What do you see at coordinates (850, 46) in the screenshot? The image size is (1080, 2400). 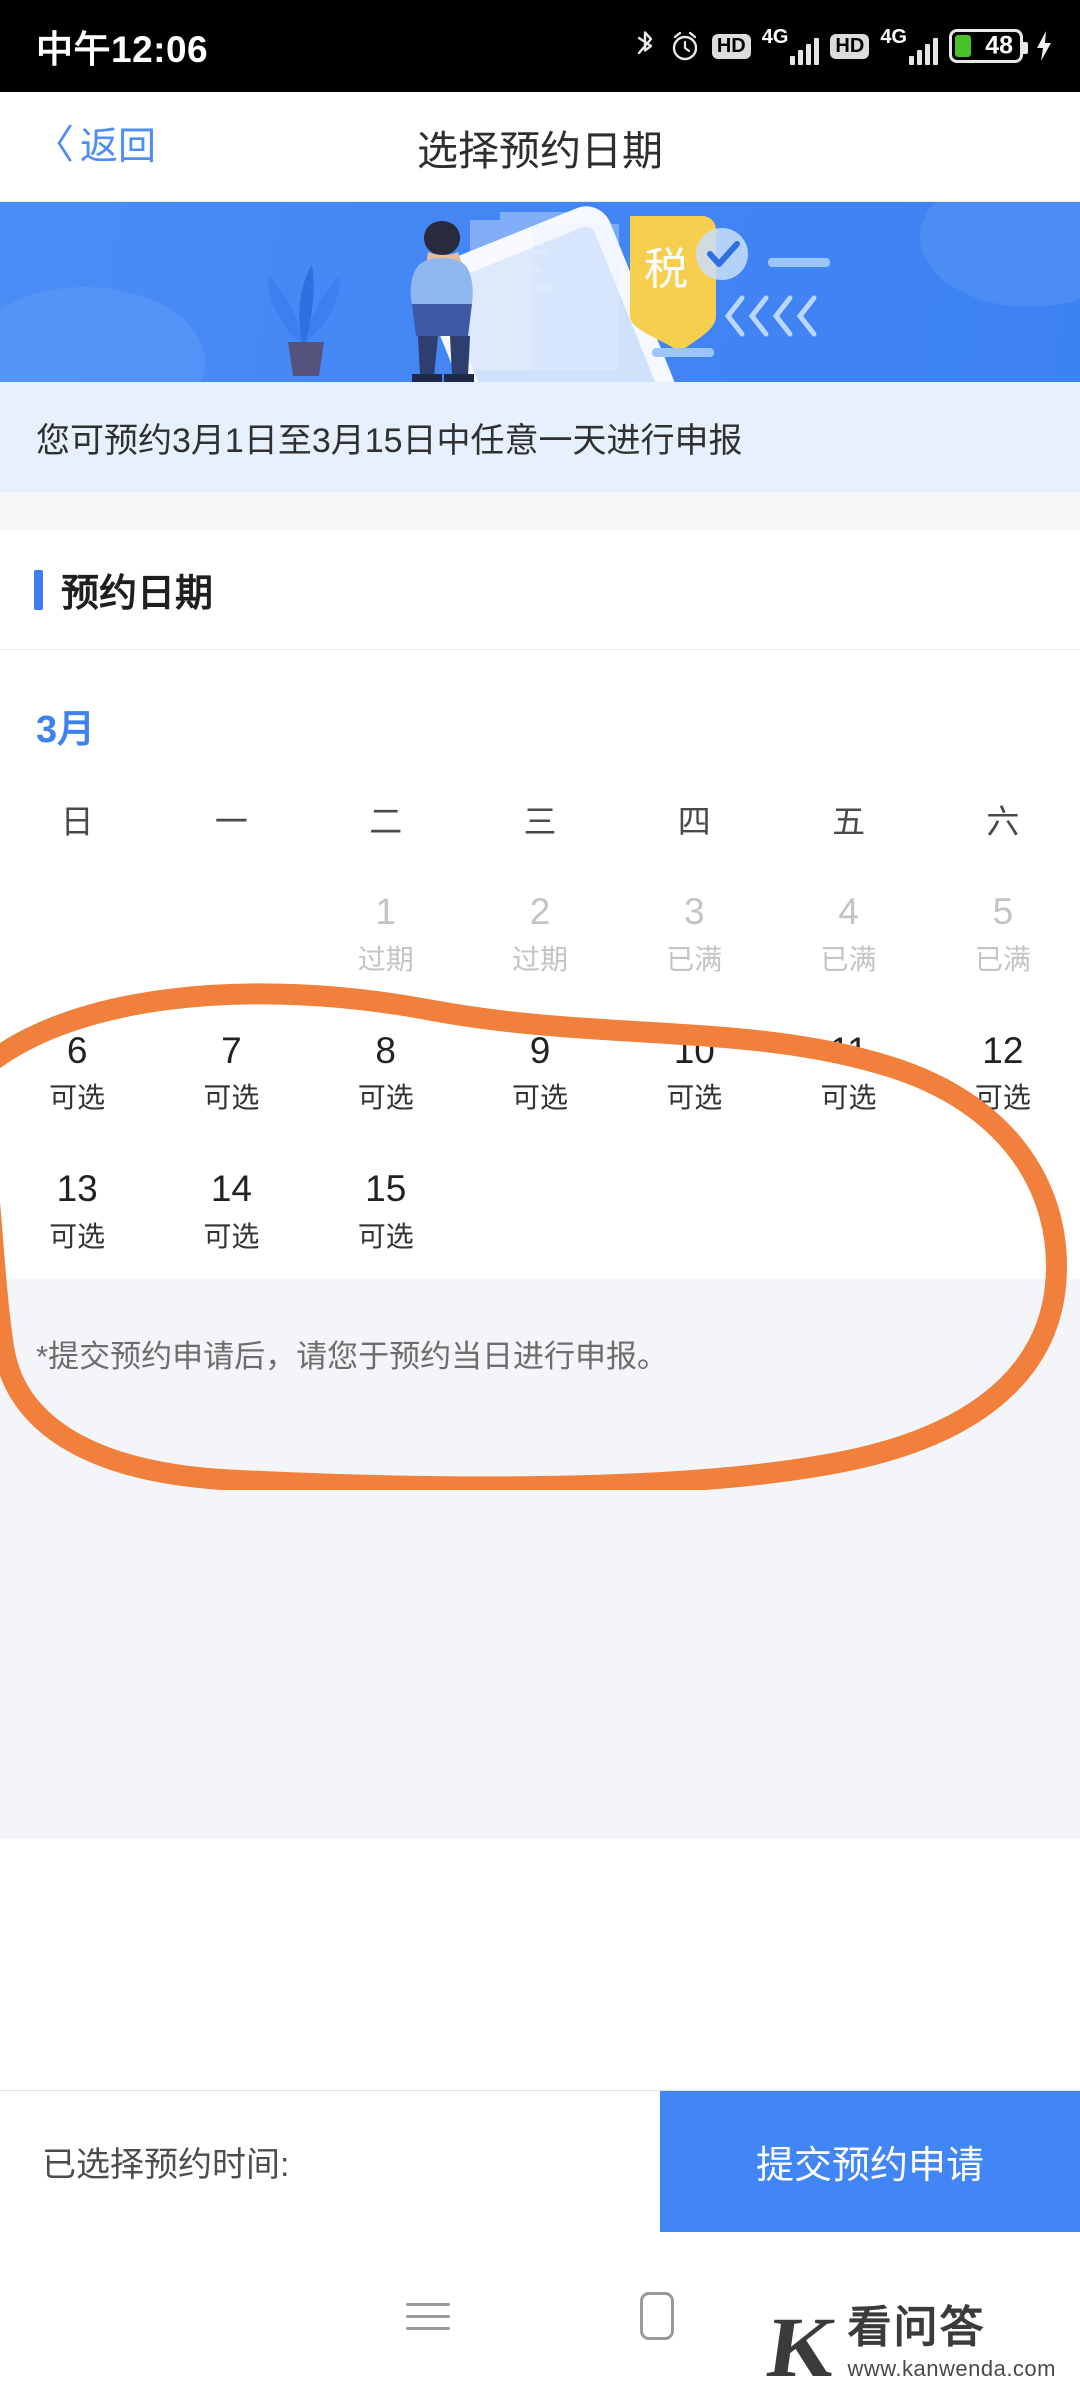 I see `hd-icon-2: HD` at bounding box center [850, 46].